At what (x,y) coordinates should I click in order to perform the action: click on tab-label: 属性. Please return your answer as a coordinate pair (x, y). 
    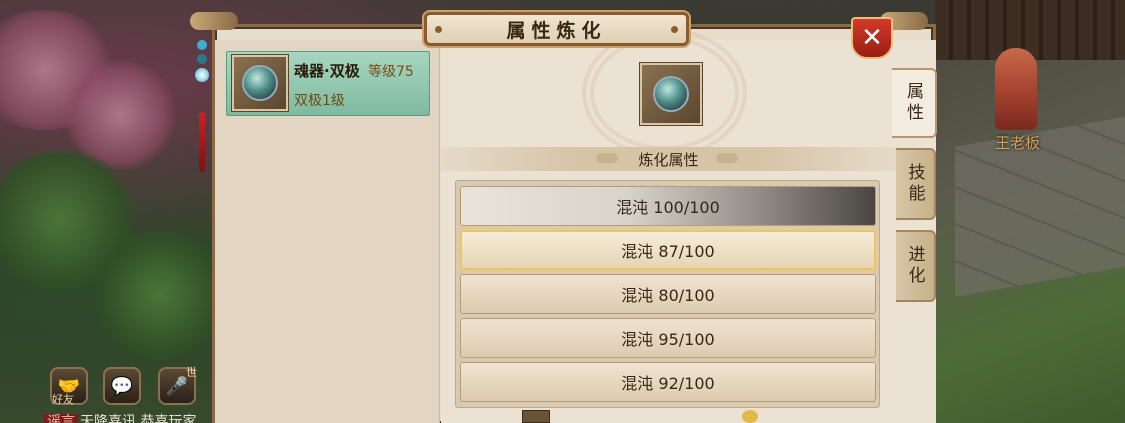
    Looking at the image, I should click on (913, 103).